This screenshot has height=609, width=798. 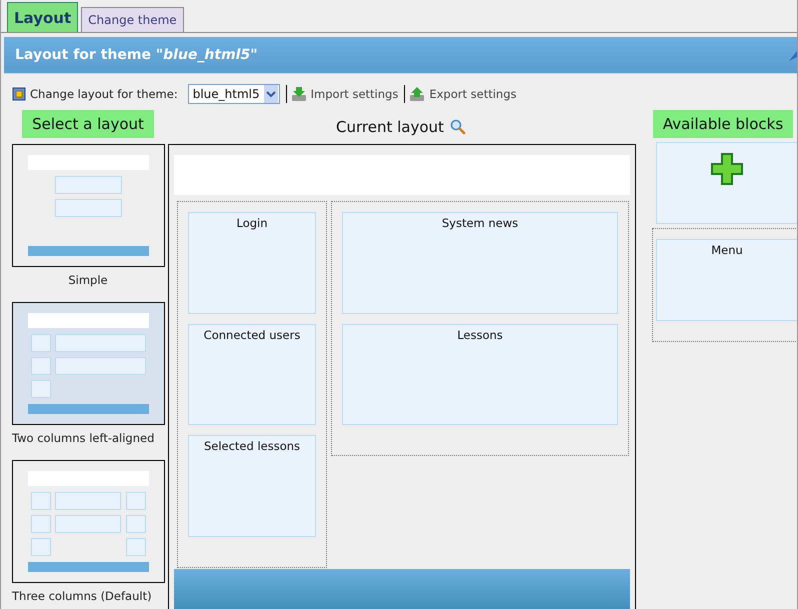 I want to click on export-settings-link: Export settings, so click(x=472, y=94).